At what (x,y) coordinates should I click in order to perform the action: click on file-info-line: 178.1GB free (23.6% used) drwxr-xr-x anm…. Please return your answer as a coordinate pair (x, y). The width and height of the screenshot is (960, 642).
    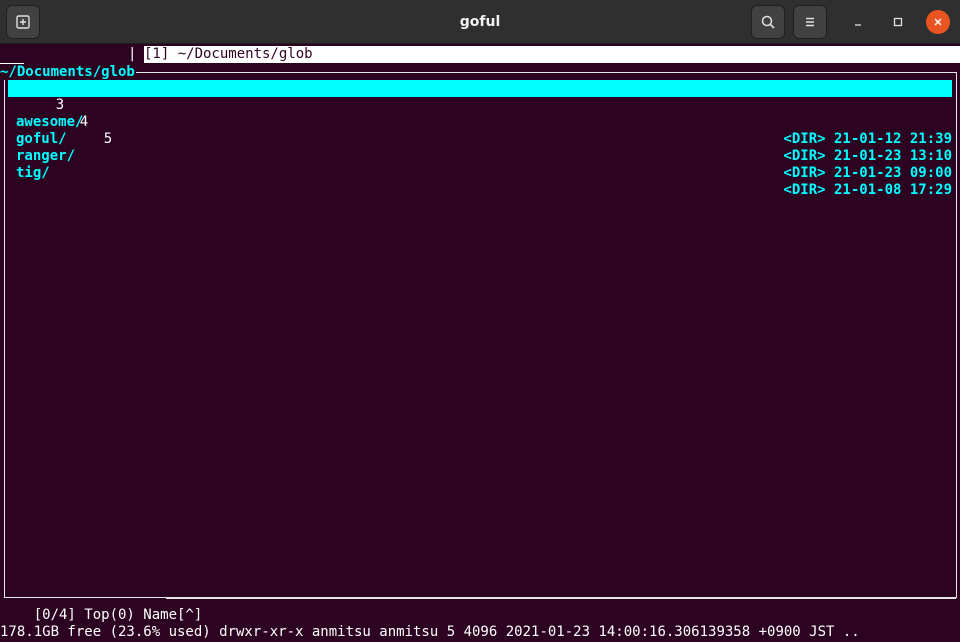
    Looking at the image, I should click on (430, 632).